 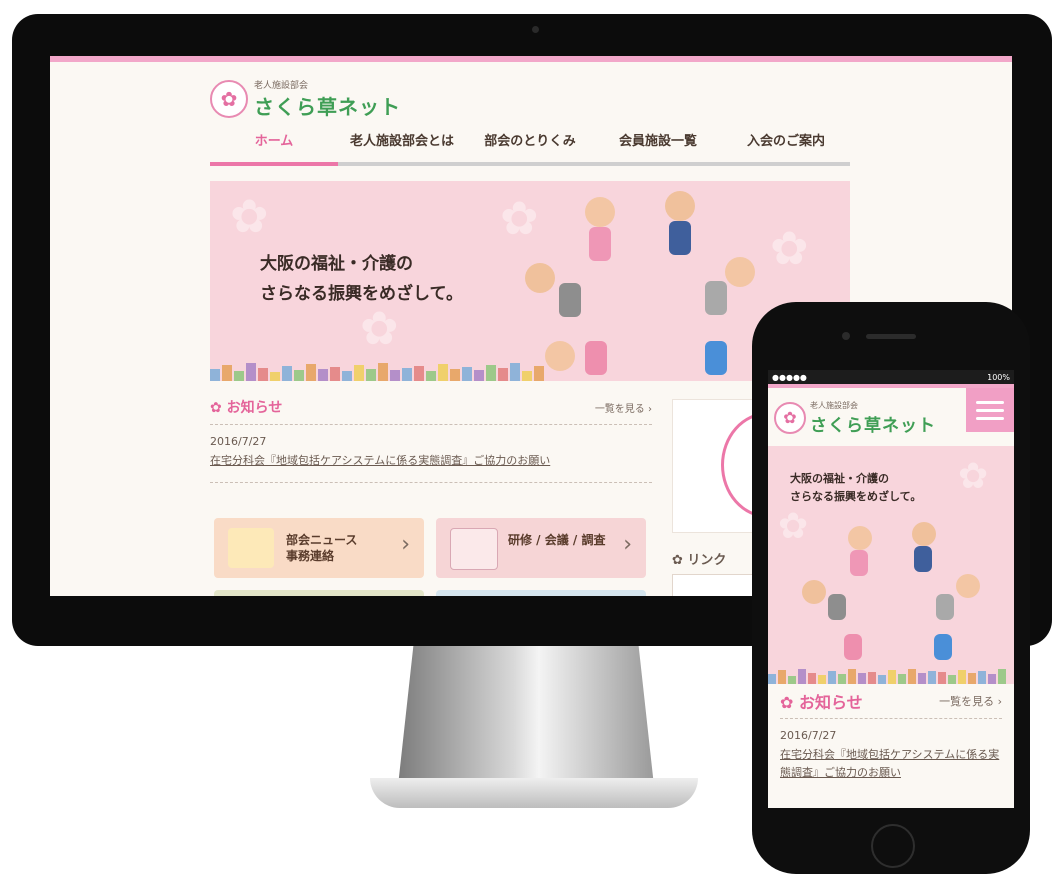 I want to click on nav-join: 入会のご案内, so click(x=786, y=142).